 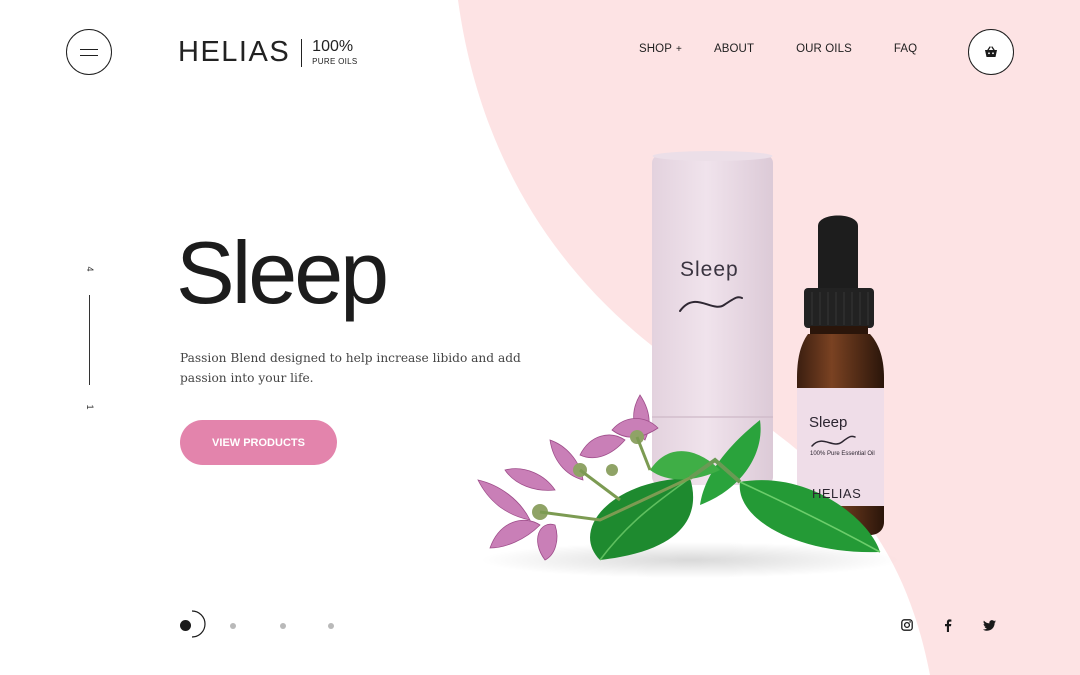 I want to click on slider-dots, so click(x=259, y=625).